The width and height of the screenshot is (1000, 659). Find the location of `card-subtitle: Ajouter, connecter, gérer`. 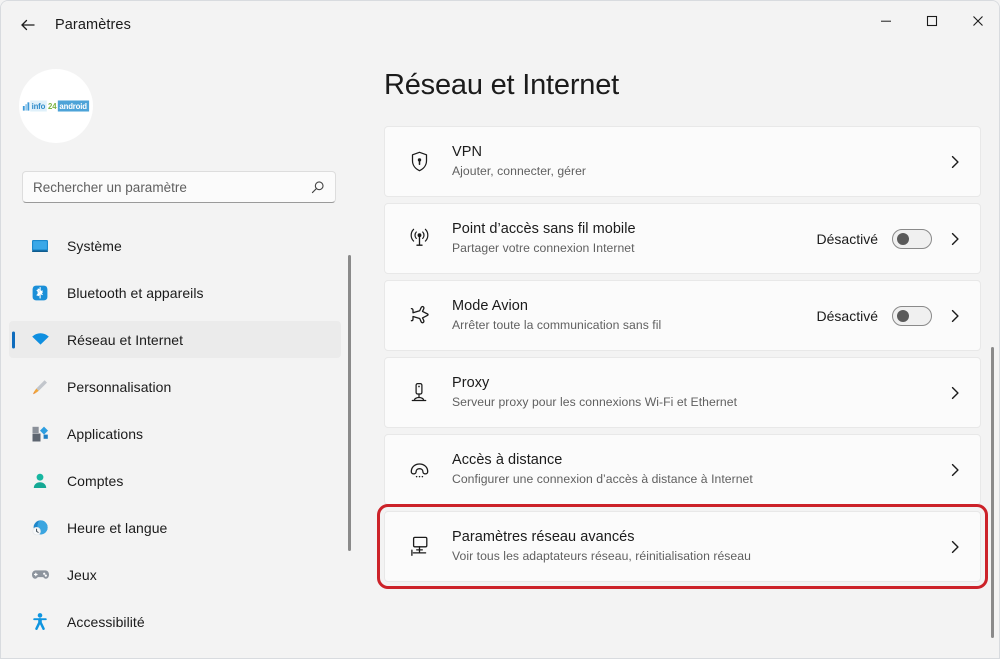

card-subtitle: Ajouter, connecter, gérer is located at coordinates (519, 171).